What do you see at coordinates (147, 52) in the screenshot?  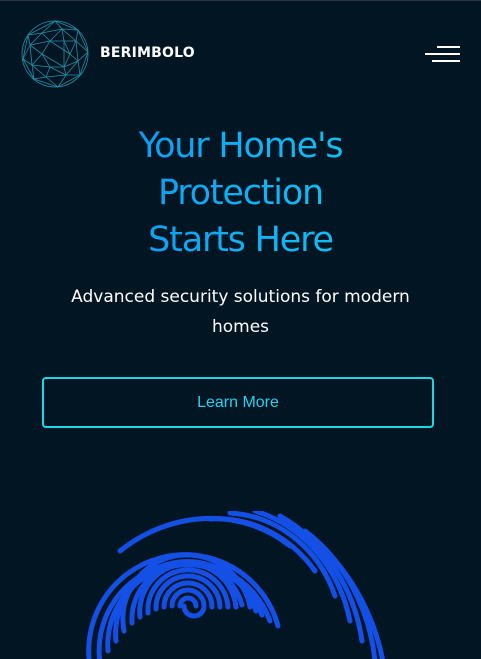 I see `brand-name: BERIMBOLO` at bounding box center [147, 52].